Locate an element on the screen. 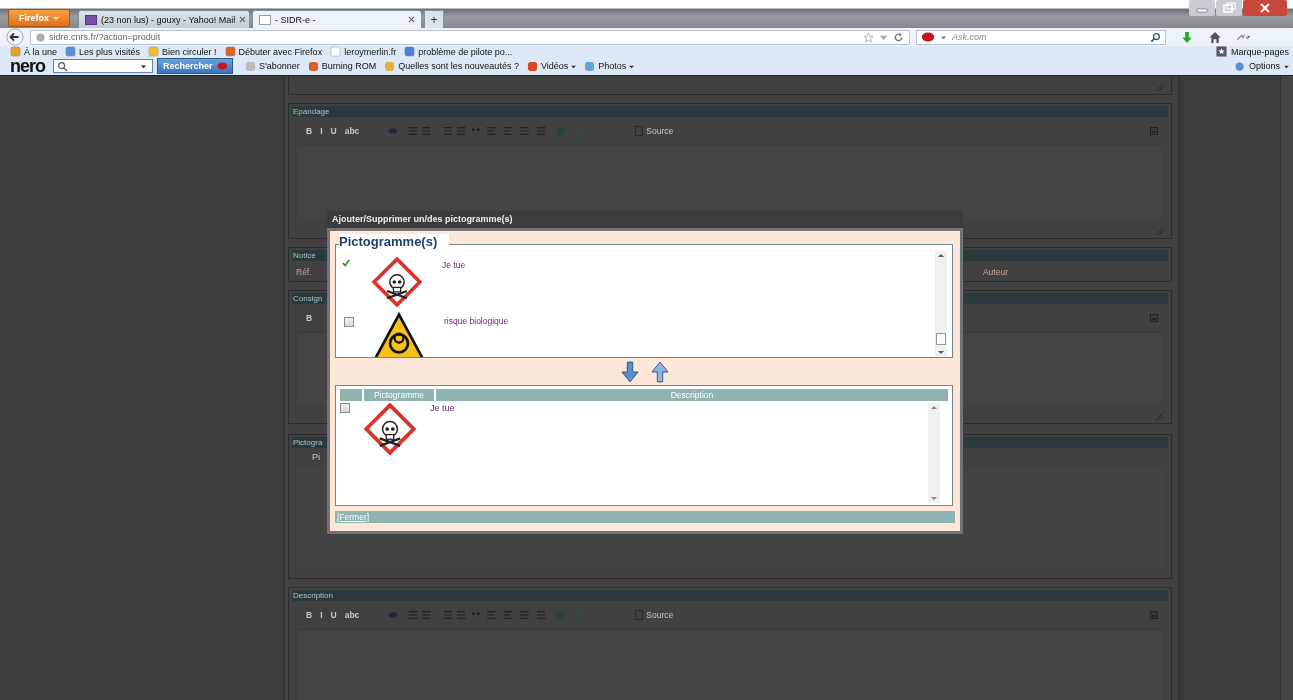 This screenshot has width=1293, height=700. section-header: Description is located at coordinates (730, 595).